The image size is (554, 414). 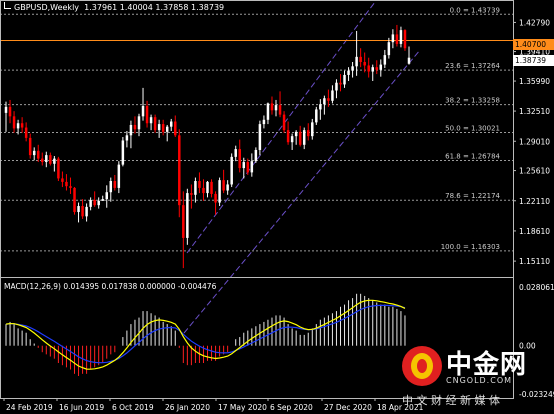 What do you see at coordinates (242, 407) in the screenshot?
I see `time-axis-label: 17 May 2020` at bounding box center [242, 407].